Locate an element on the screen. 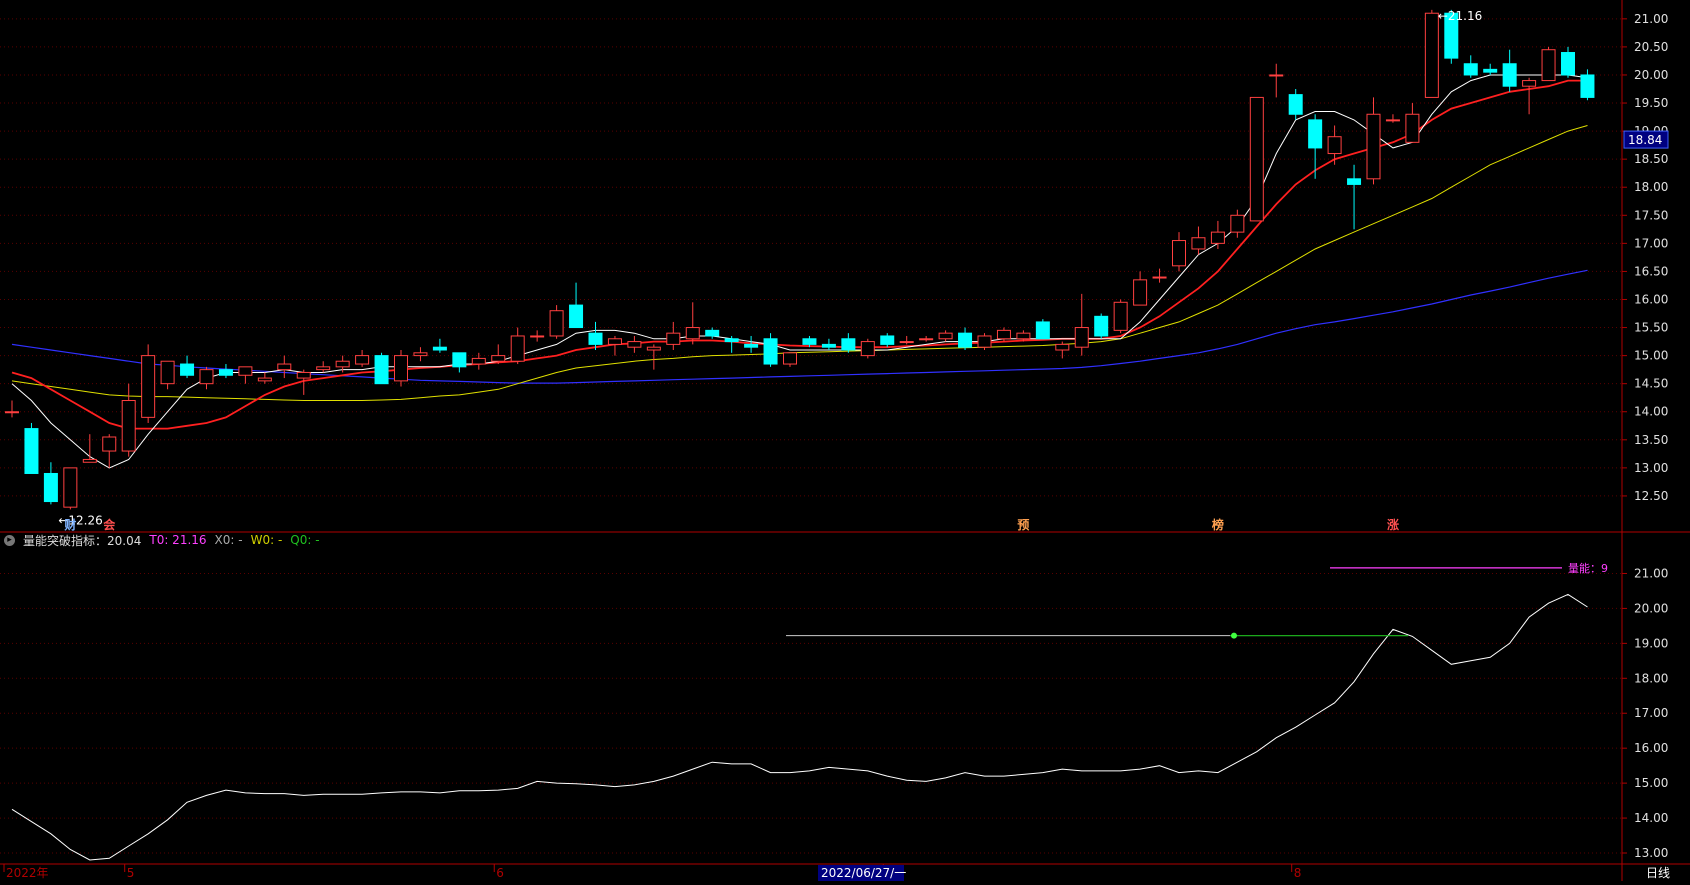  date-label: 2022年 is located at coordinates (27, 873).